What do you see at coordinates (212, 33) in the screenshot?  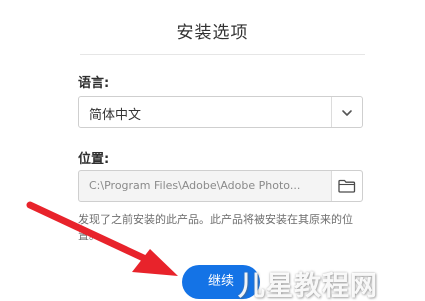 I see `dialog-title: 安装选项` at bounding box center [212, 33].